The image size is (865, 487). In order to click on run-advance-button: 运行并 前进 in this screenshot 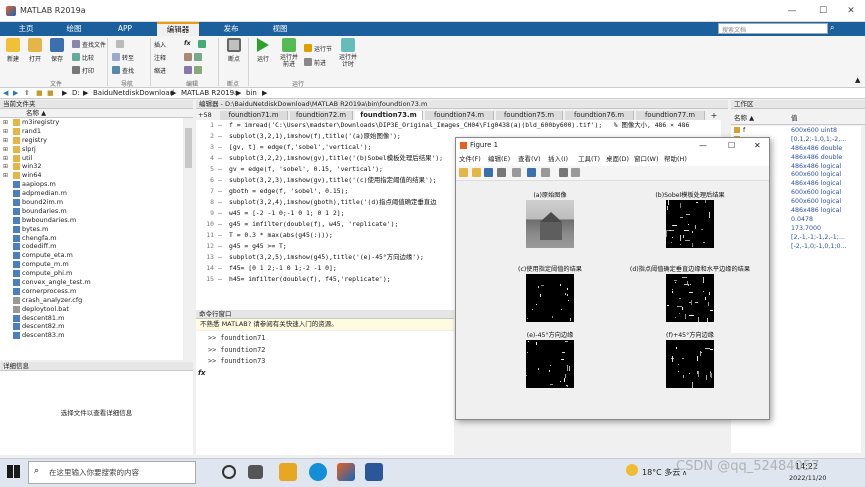, I will do `click(289, 53)`.